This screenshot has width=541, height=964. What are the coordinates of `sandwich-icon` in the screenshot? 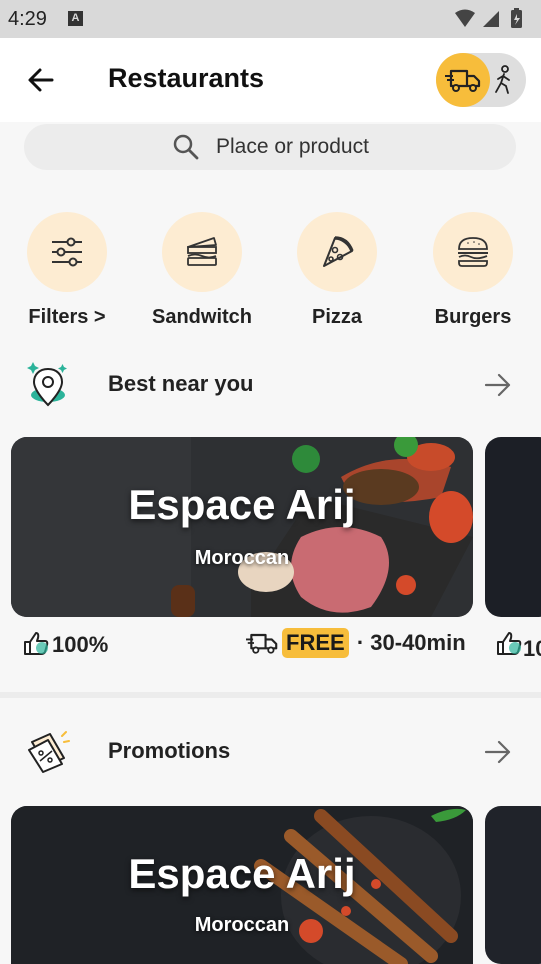 It's located at (202, 251).